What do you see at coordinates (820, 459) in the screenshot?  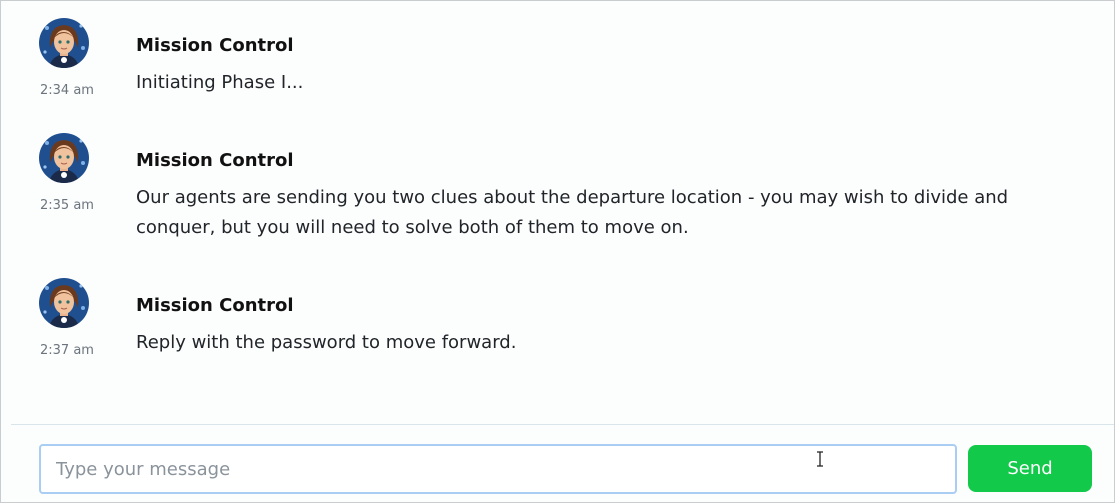 I see `text-cursor-icon` at bounding box center [820, 459].